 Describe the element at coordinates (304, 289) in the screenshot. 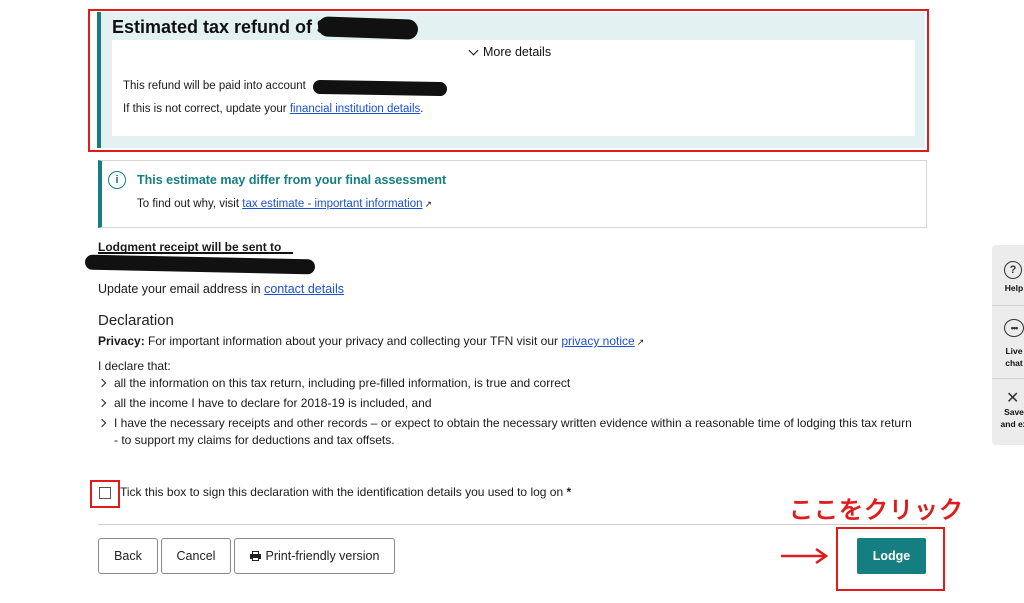

I see `contact-details-link: contact details` at that location.